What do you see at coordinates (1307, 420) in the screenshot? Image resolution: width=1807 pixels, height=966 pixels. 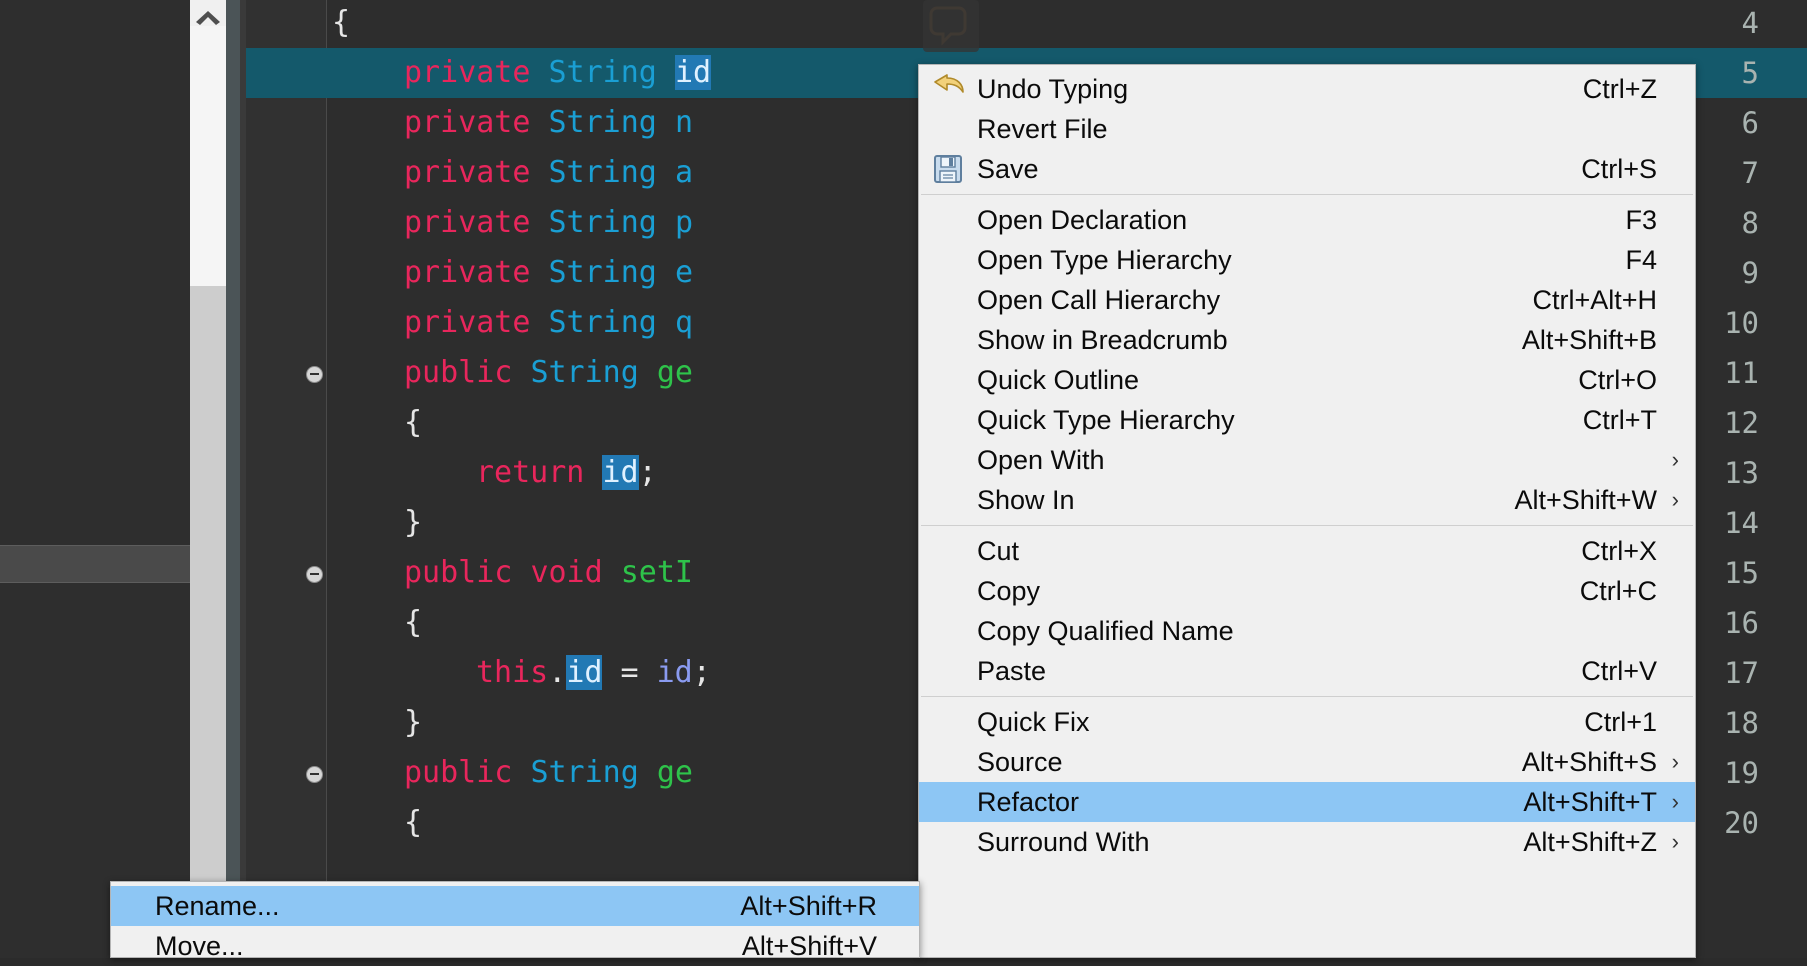 I see `menu-item-quick-type-hierarchy: Quick Type Hierarchy Ctrl+T›` at bounding box center [1307, 420].